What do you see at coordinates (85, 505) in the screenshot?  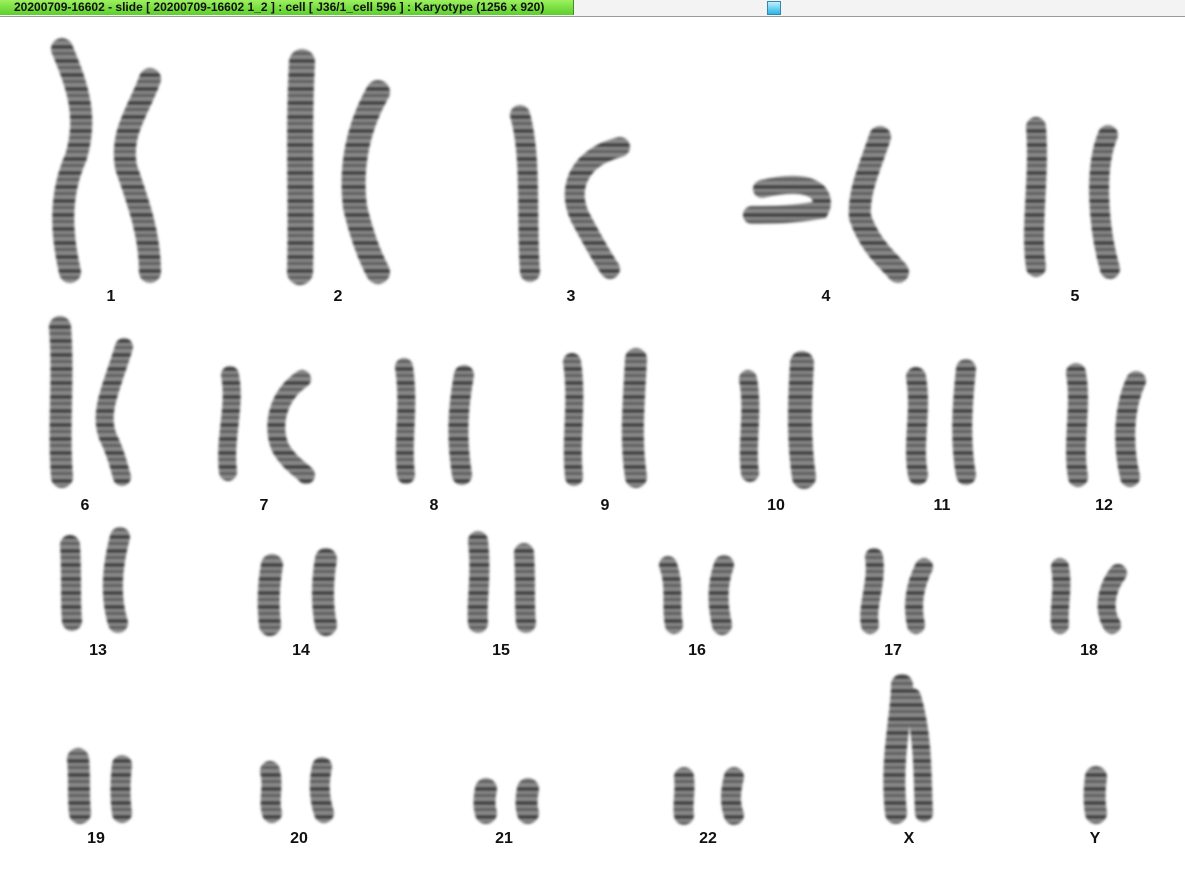 I see `chromosome-label-6: 6` at bounding box center [85, 505].